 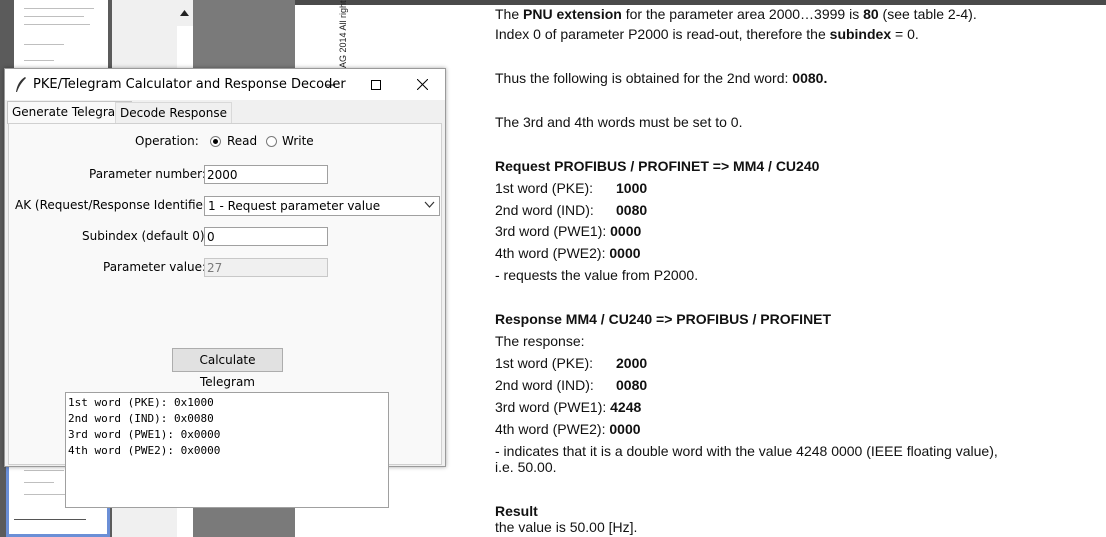 What do you see at coordinates (526, 467) in the screenshot?
I see `doc-line: i.e. 50.00.` at bounding box center [526, 467].